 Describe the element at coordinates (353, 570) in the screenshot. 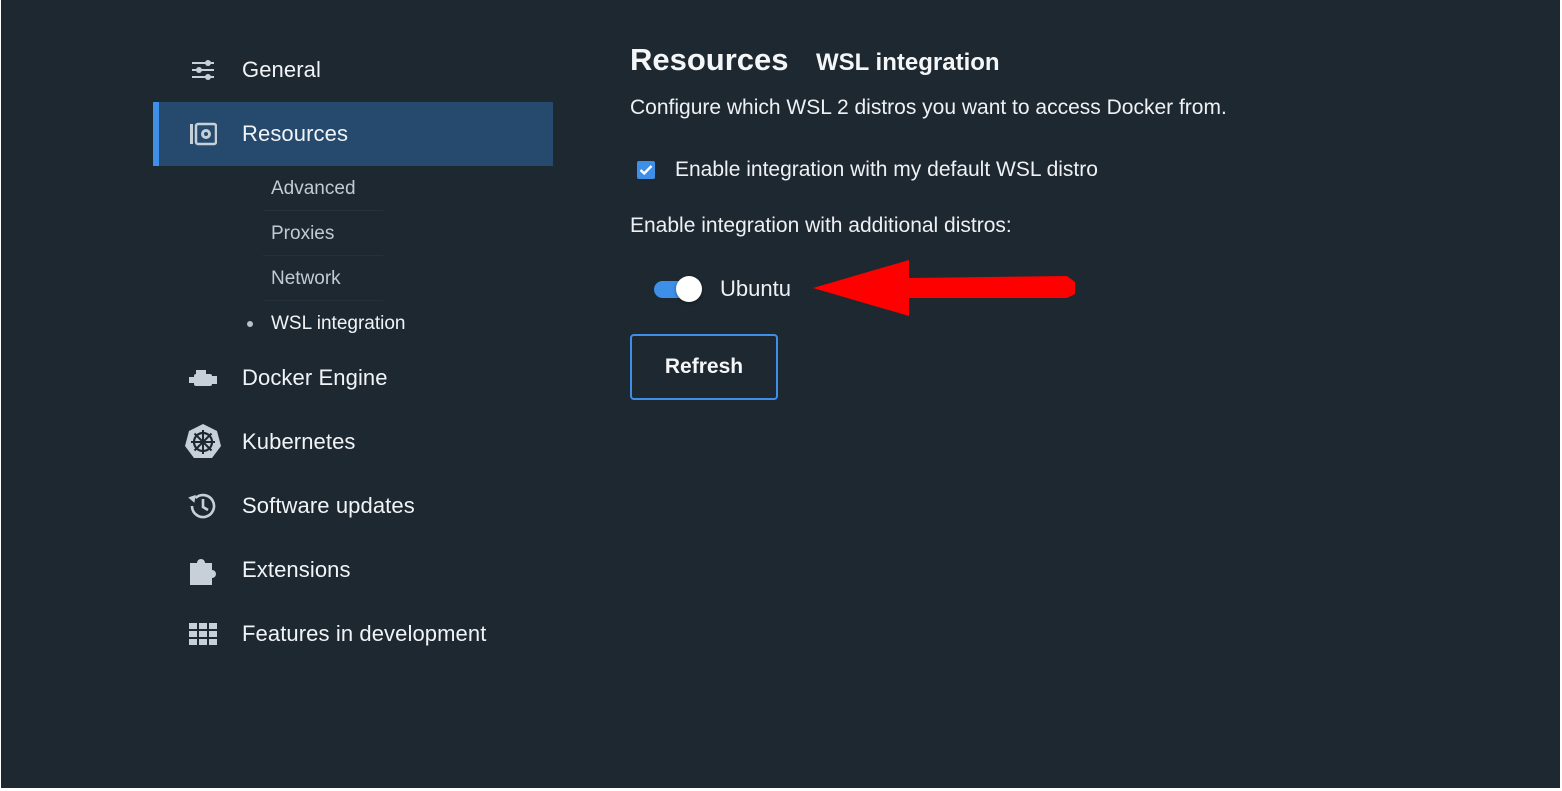

I see `sidebar-item-extensions: Extensions` at that location.